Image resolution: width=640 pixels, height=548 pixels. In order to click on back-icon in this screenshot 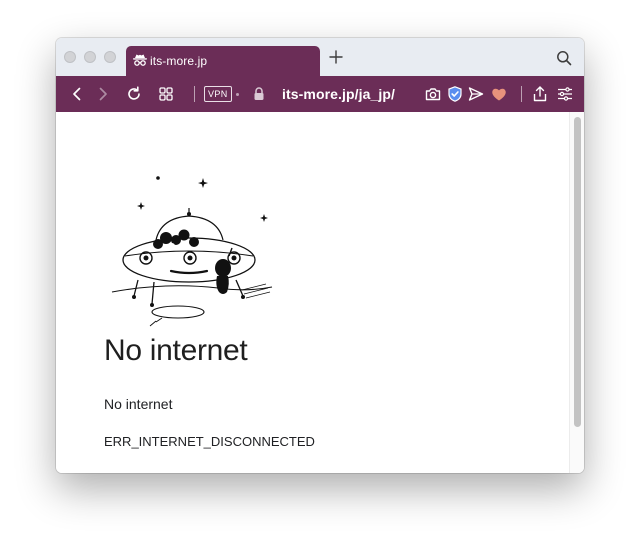, I will do `click(77, 94)`.